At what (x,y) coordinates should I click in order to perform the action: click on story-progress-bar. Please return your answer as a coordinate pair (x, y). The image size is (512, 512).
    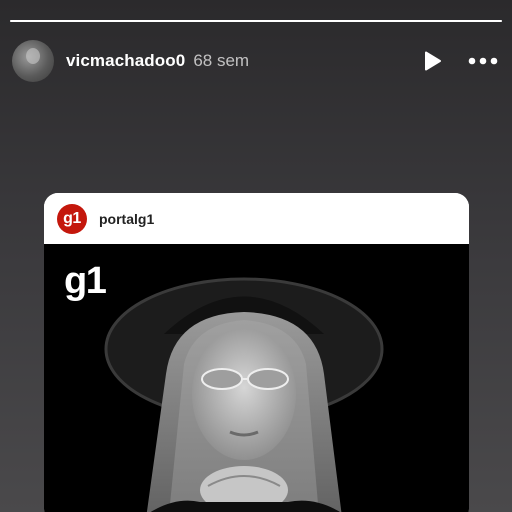
    Looking at the image, I should click on (256, 21).